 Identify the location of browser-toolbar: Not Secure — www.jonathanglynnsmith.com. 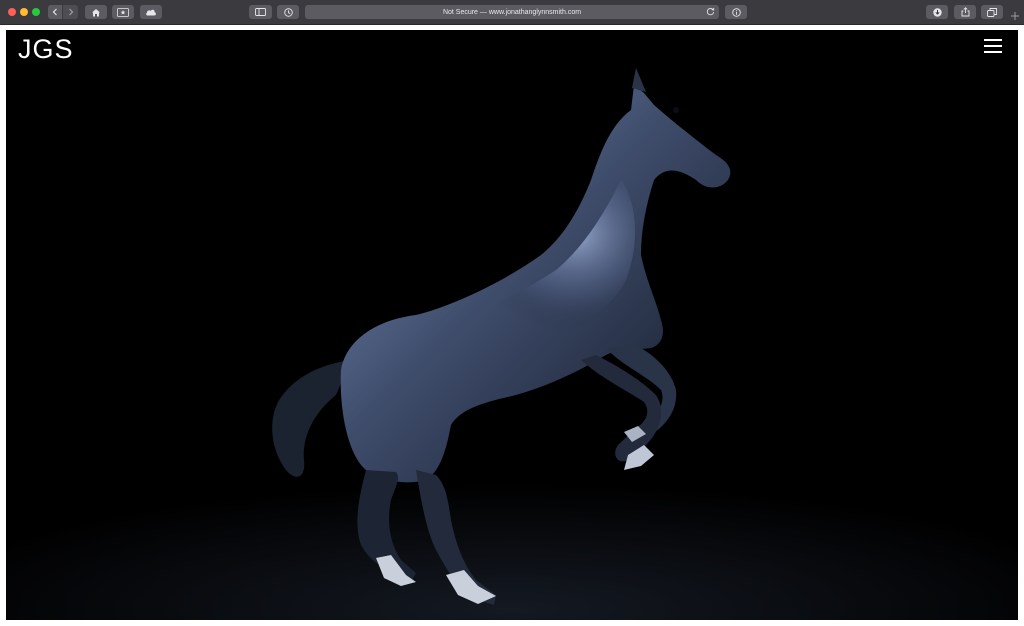
(512, 12).